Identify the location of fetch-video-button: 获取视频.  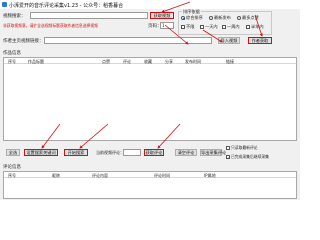
(162, 15).